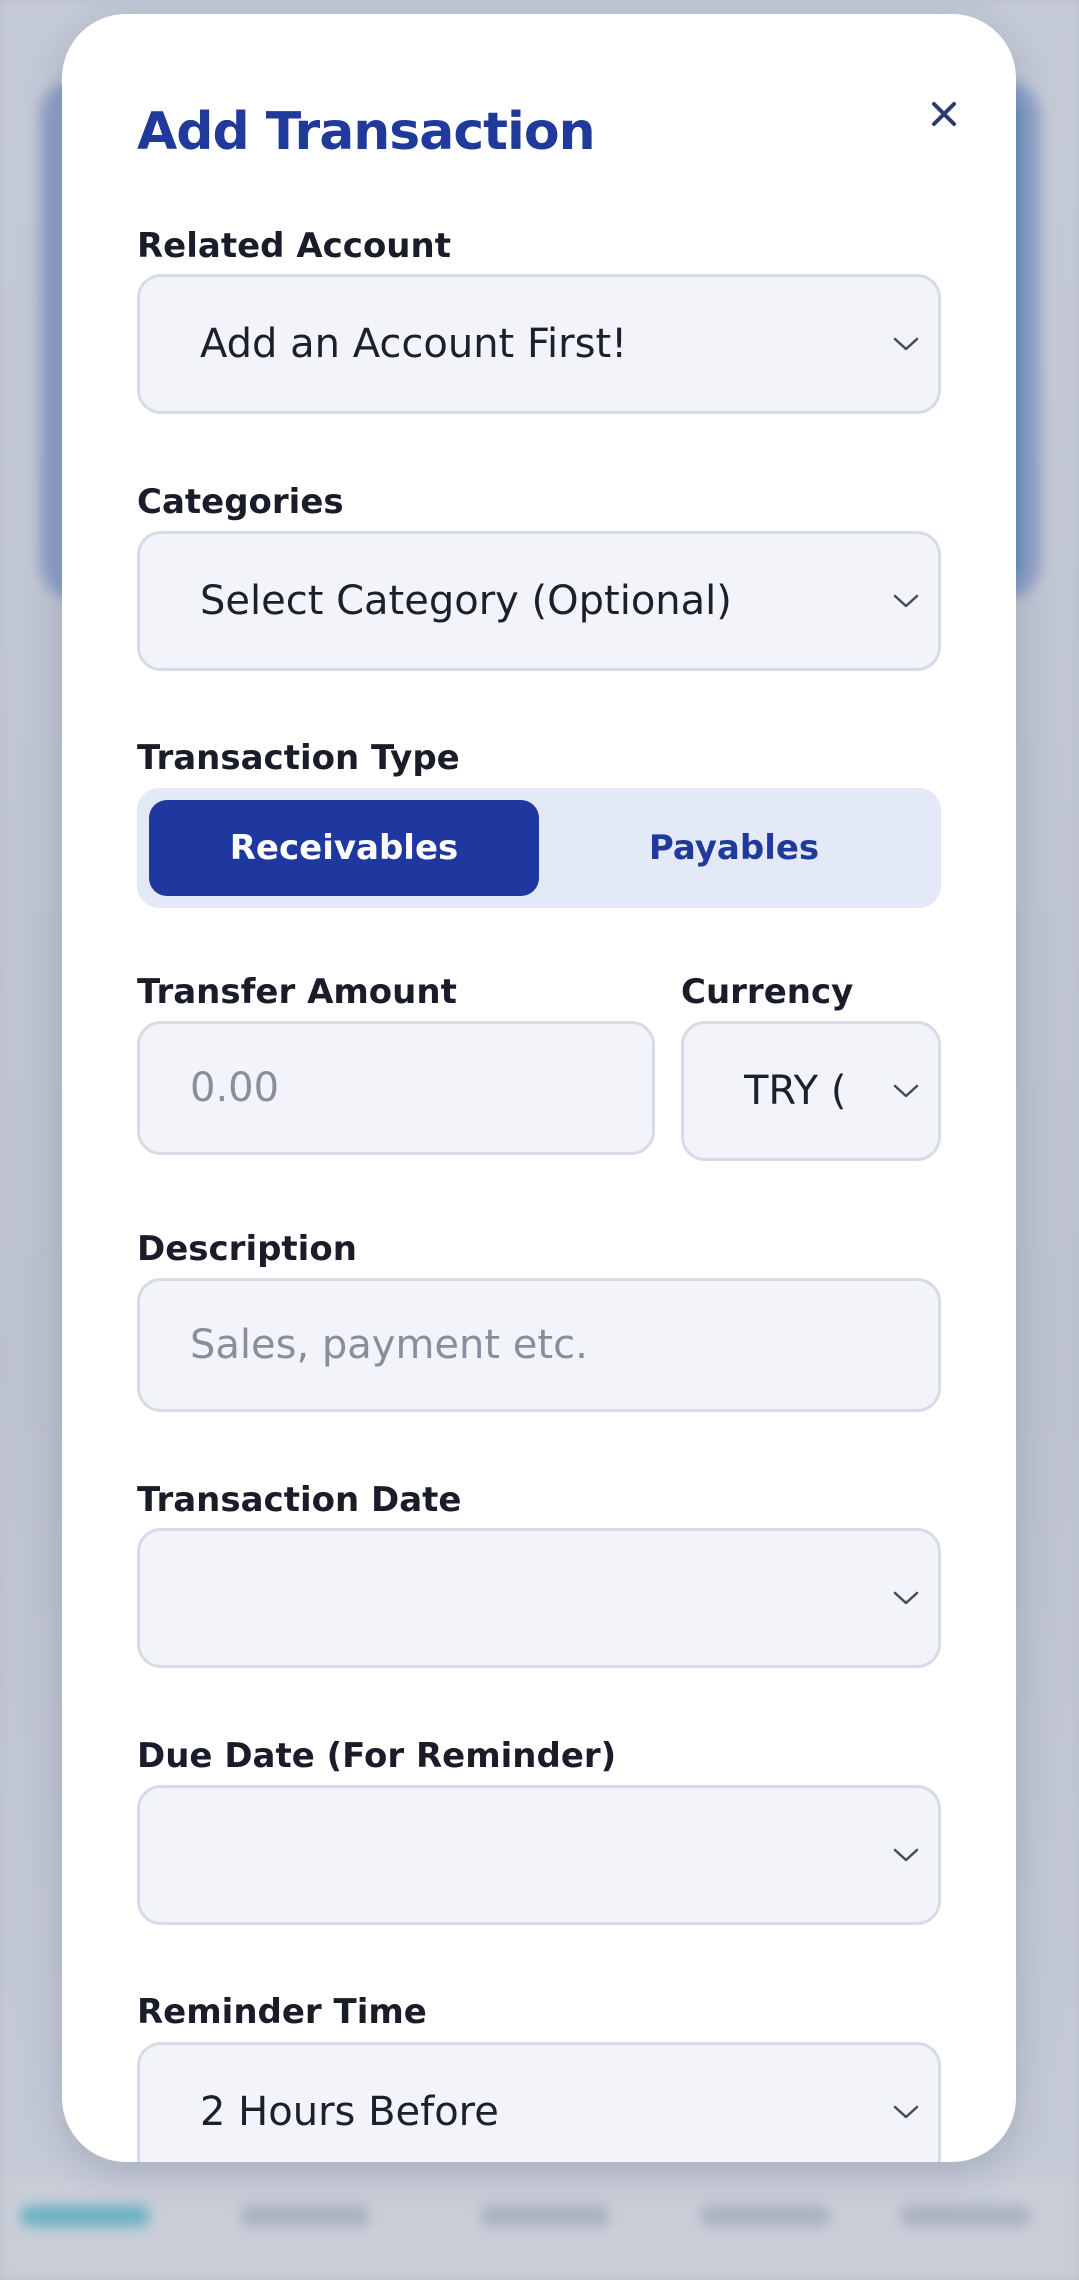 This screenshot has height=2280, width=1079. I want to click on transaction-type-toggle: Receivables Payables, so click(539, 848).